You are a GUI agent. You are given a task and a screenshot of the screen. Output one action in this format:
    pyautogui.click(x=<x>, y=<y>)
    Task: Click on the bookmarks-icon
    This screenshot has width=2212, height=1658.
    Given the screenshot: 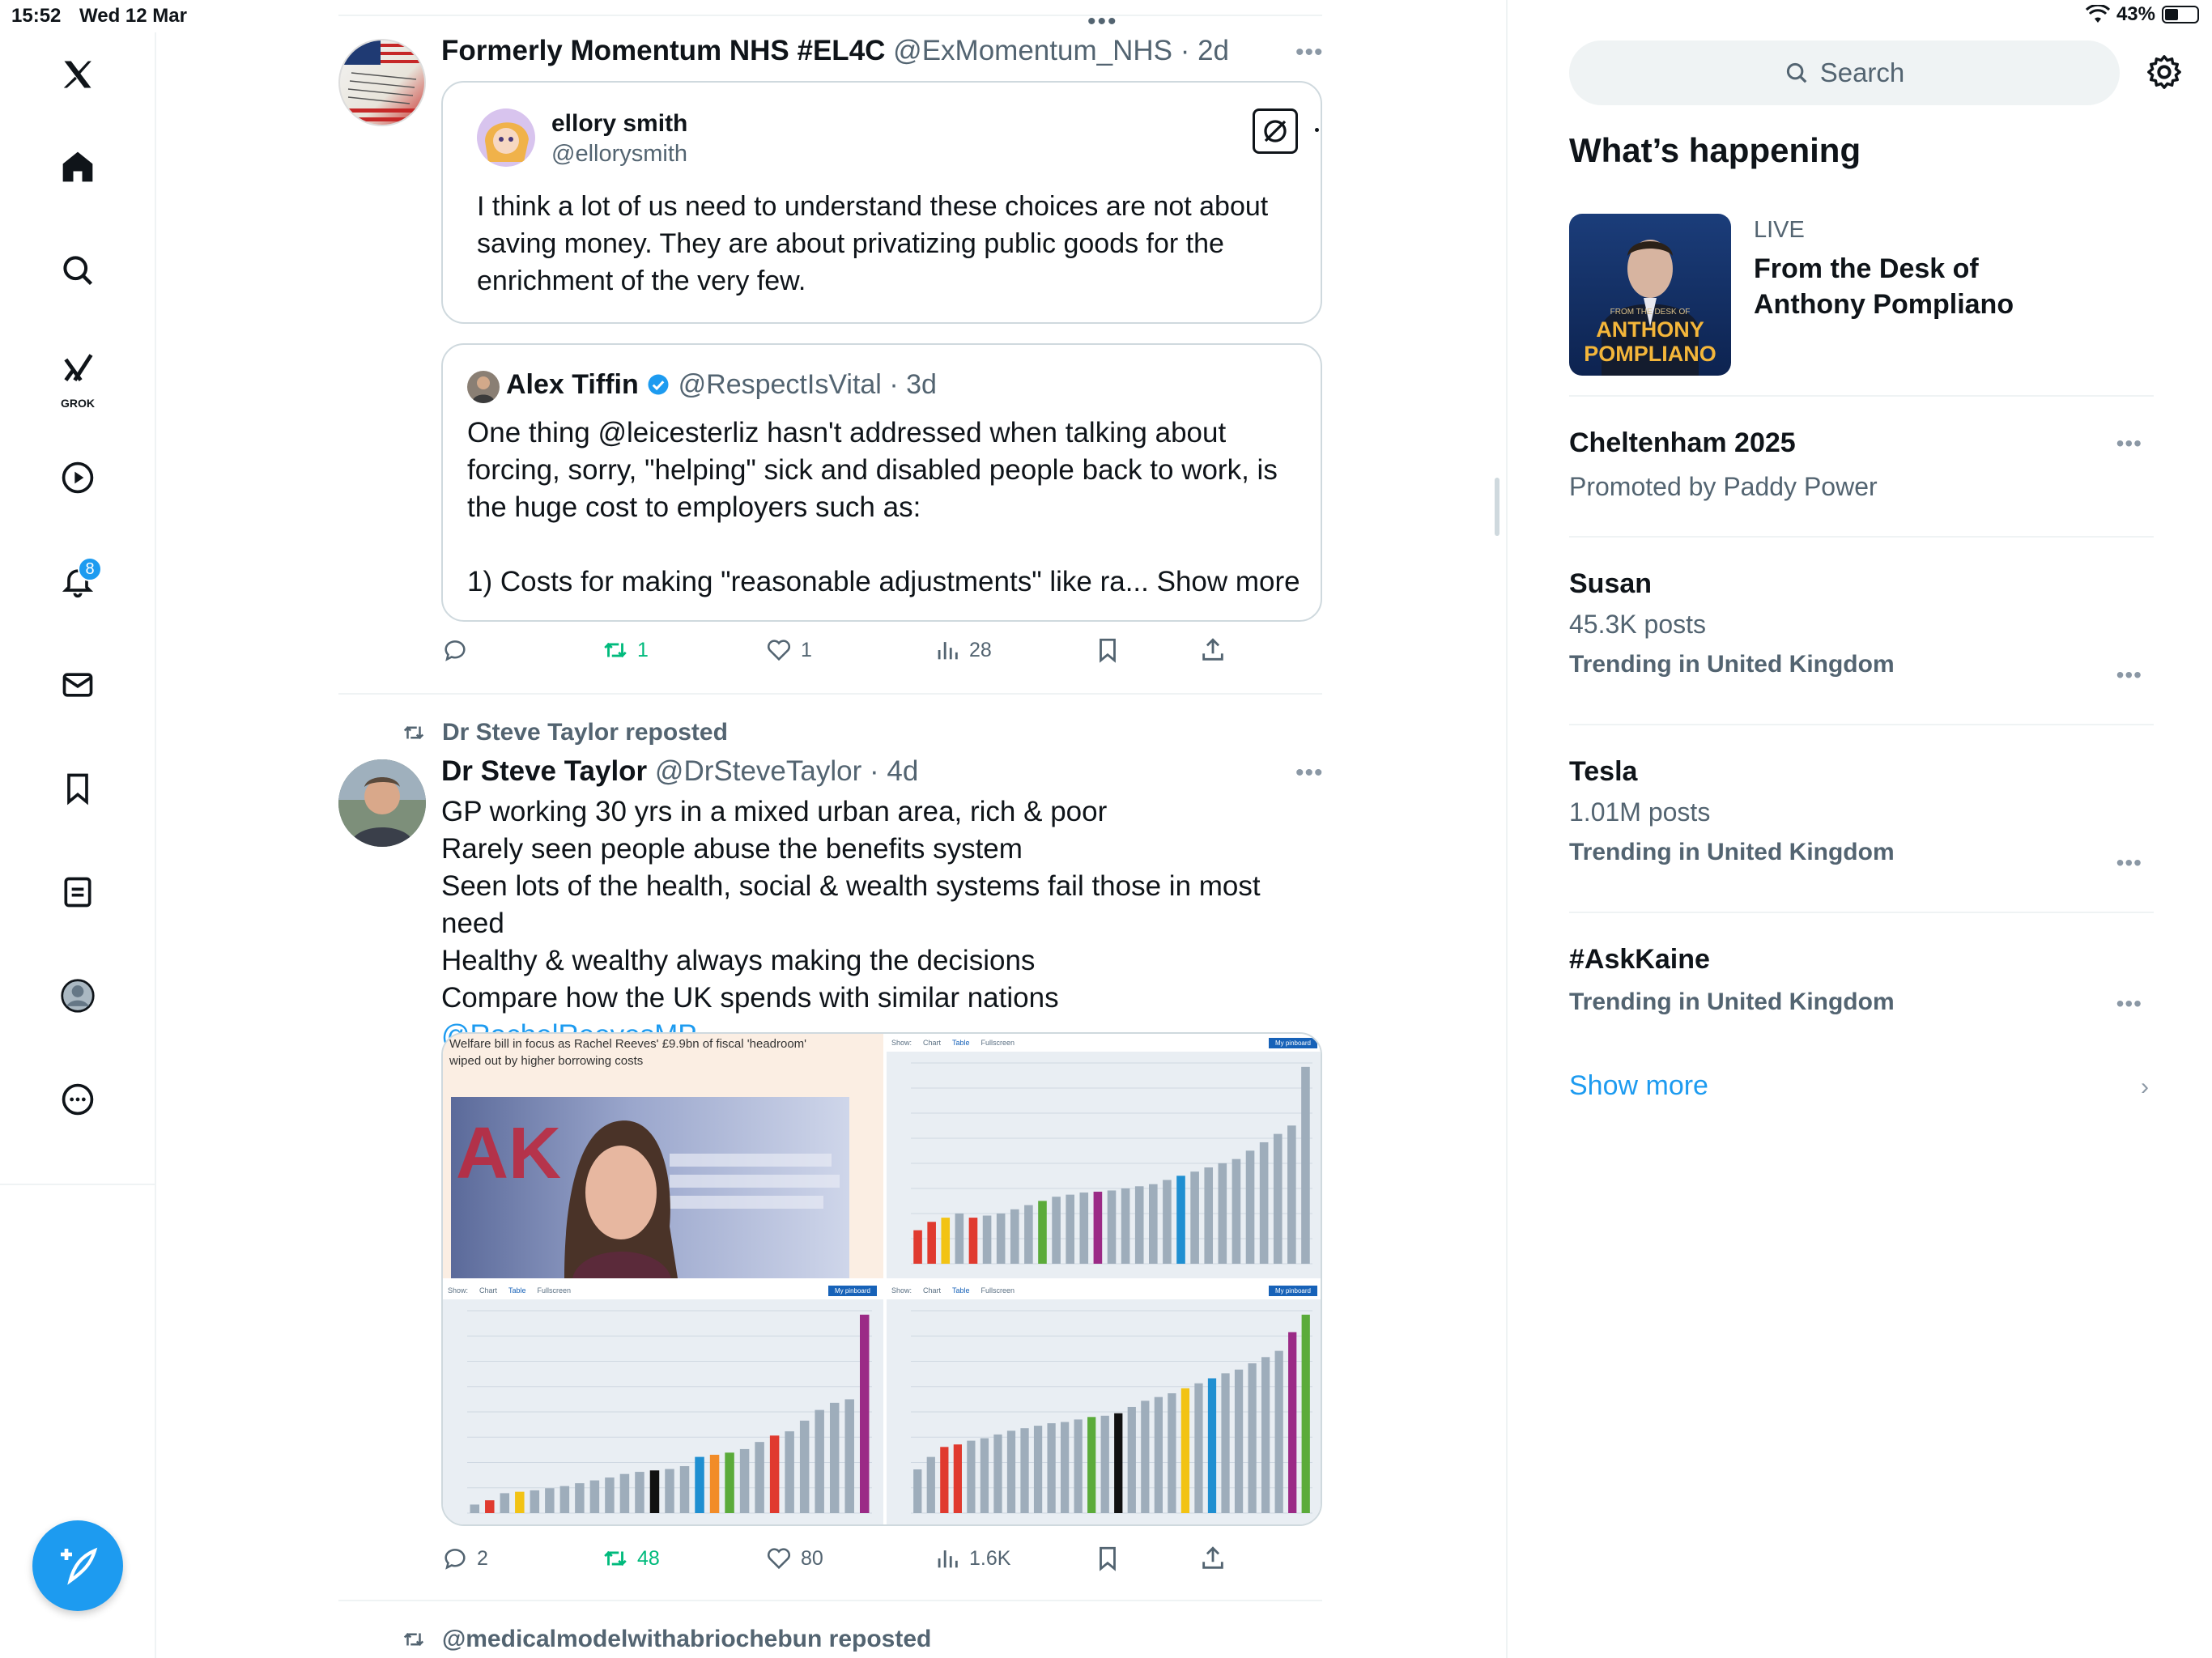 What is the action you would take?
    pyautogui.click(x=78, y=788)
    